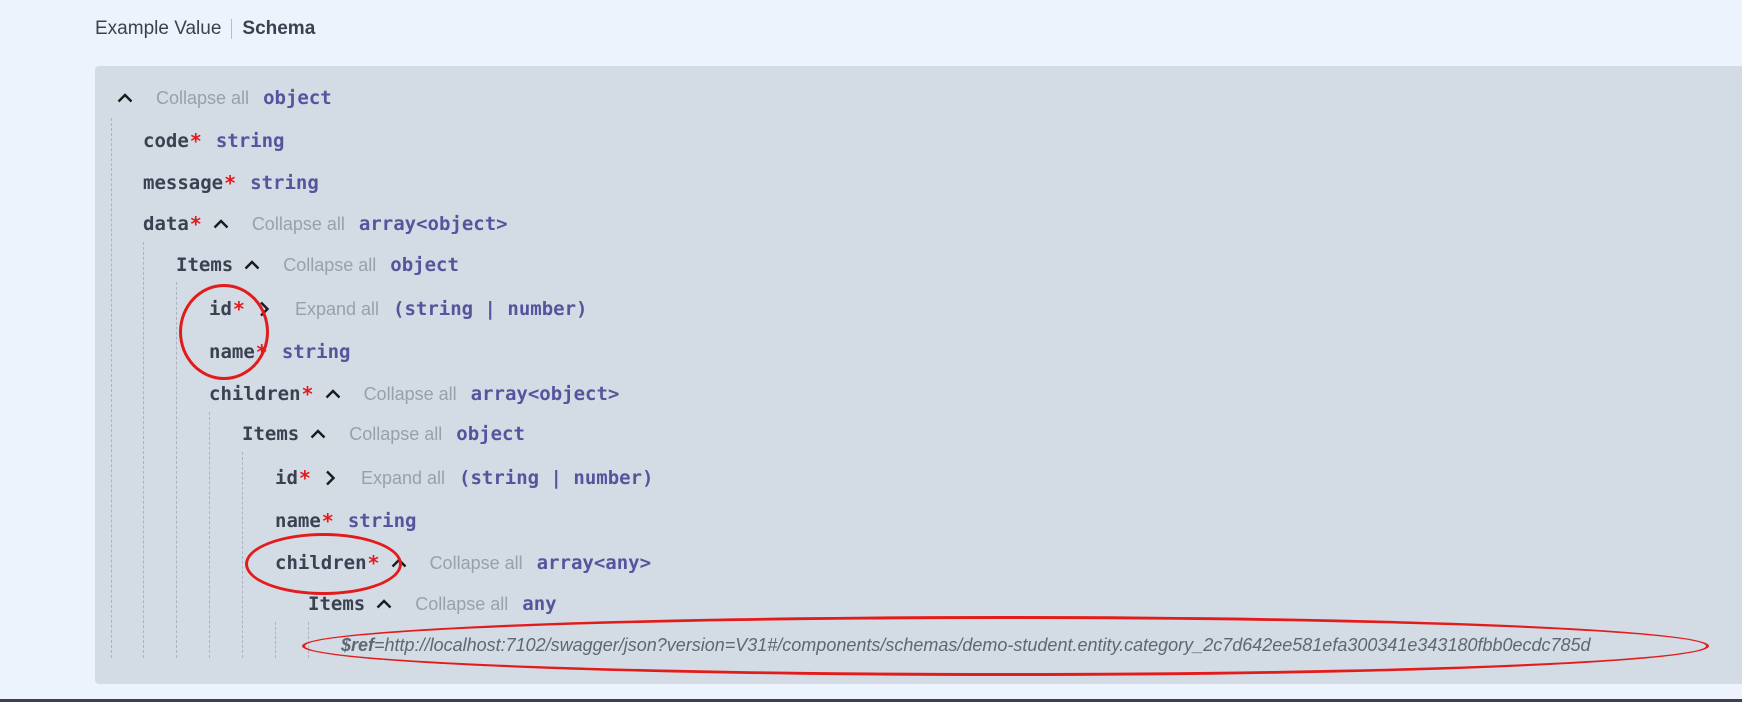  I want to click on schema-row-item-id: id * Expand all (string | number), so click(398, 309).